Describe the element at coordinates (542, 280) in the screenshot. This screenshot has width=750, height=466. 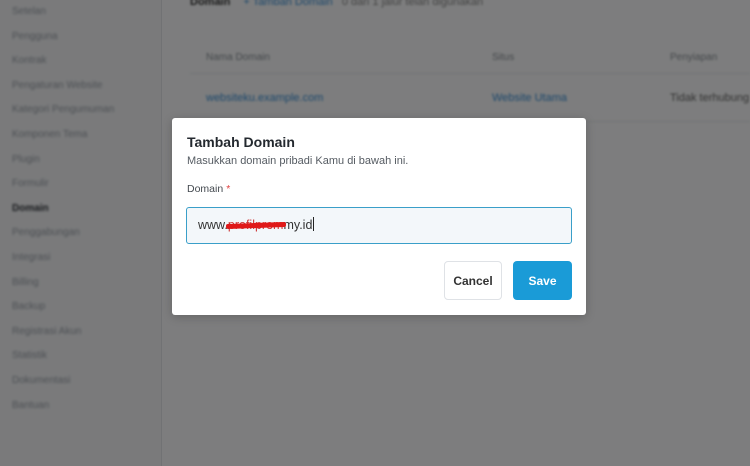
I see `save-button: Save` at that location.